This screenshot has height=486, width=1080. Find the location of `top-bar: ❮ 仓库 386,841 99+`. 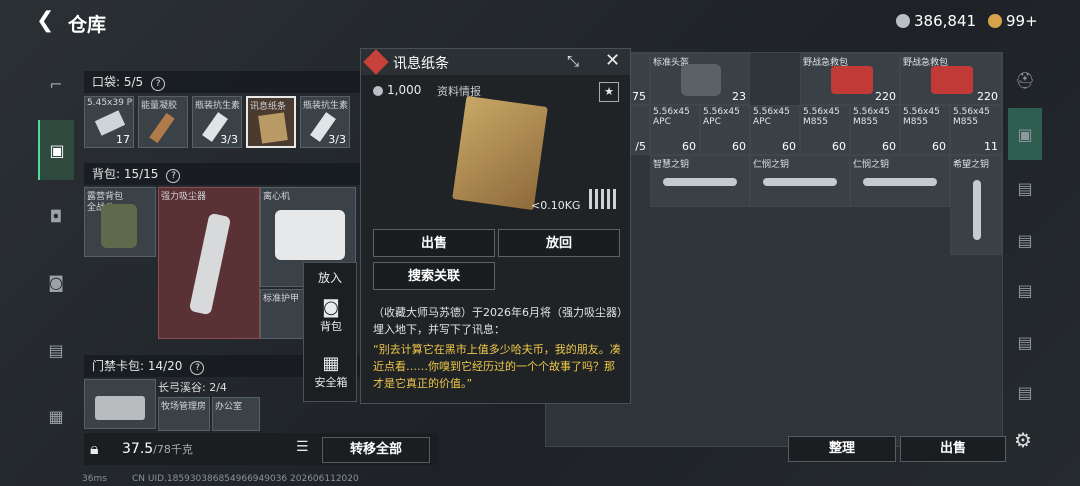

top-bar: ❮ 仓库 386,841 99+ is located at coordinates (540, 23).